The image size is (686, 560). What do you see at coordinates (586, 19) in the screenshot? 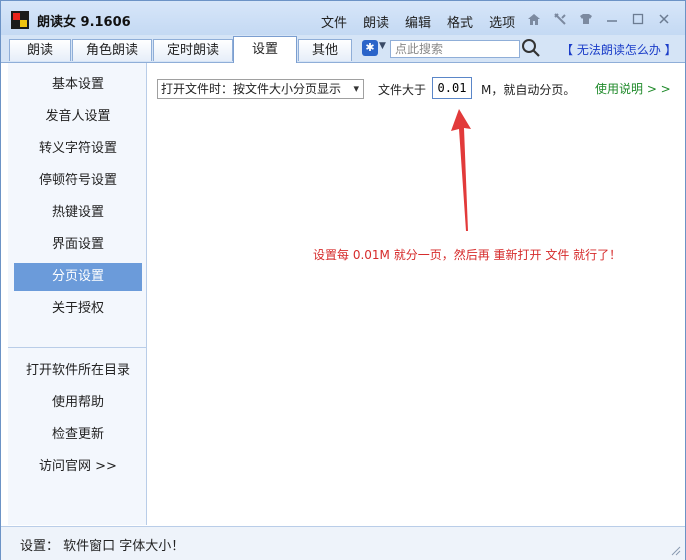
I see `skin-icon` at bounding box center [586, 19].